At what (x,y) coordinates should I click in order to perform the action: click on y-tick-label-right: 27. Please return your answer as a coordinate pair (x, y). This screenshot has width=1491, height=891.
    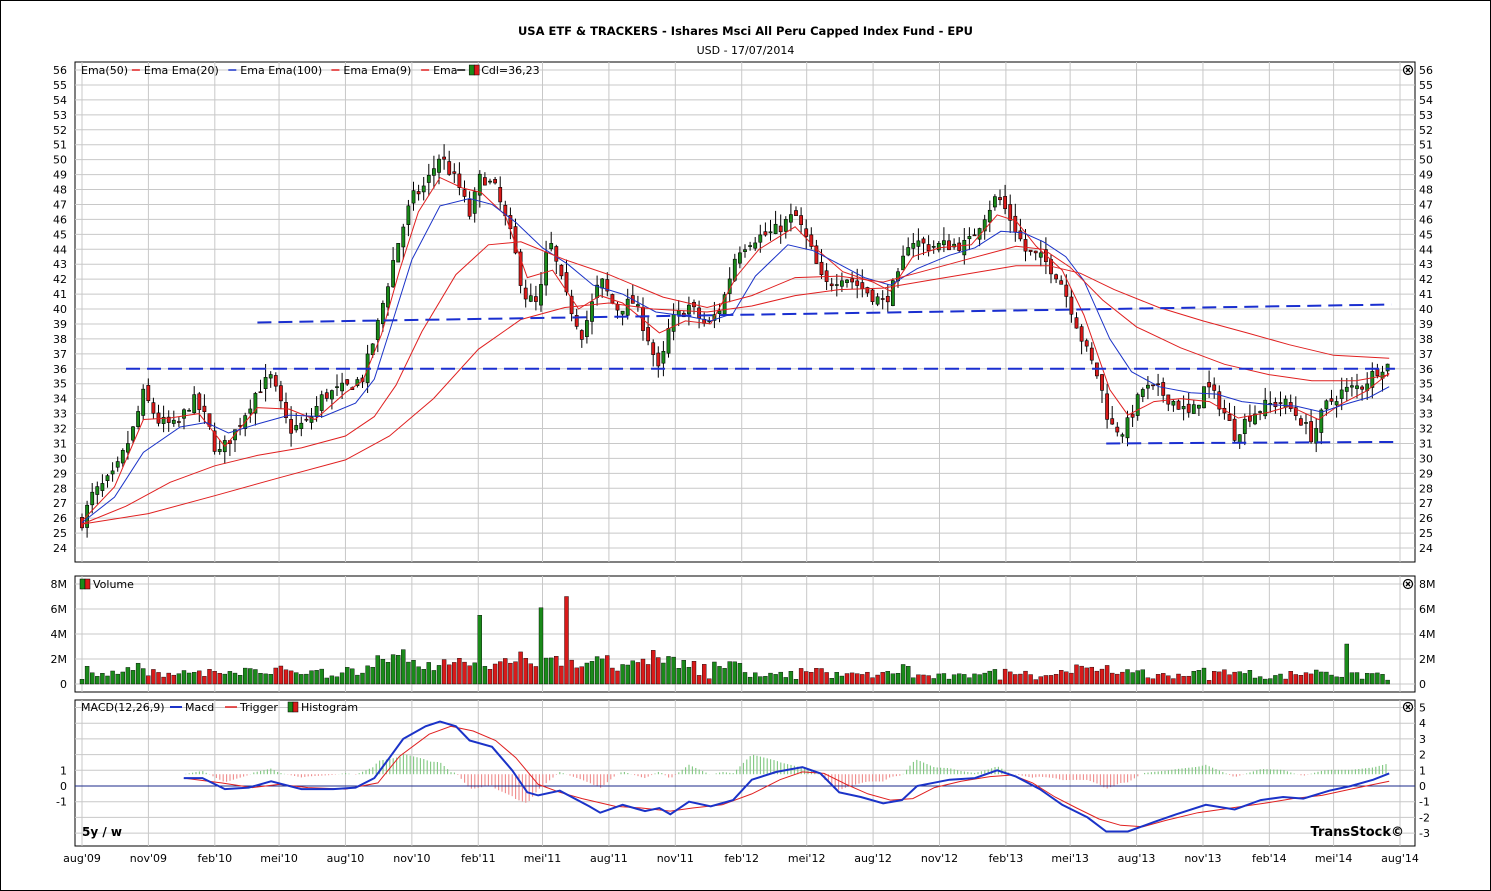
    Looking at the image, I should click on (1426, 503).